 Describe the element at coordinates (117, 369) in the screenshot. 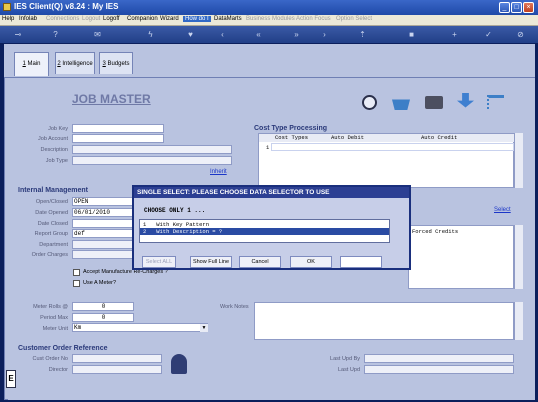

I see `director-field` at that location.